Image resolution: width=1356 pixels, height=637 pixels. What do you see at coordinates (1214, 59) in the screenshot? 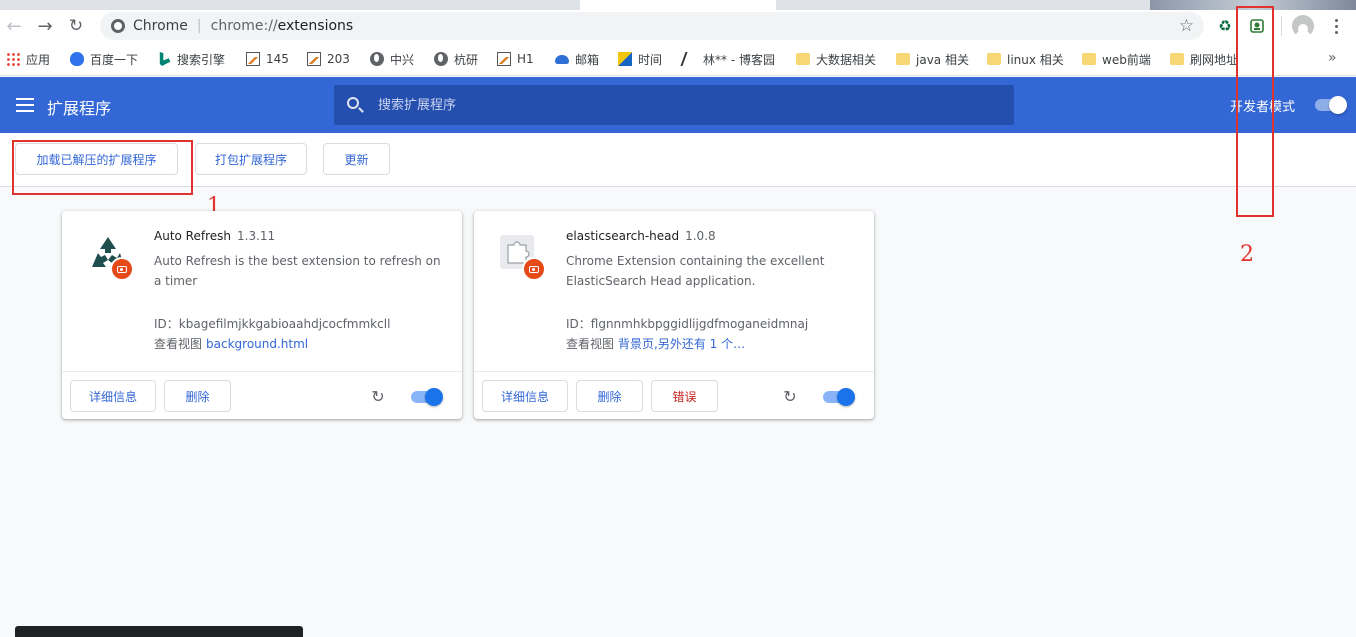
I see `bookmark-label: 刷网地址` at bounding box center [1214, 59].